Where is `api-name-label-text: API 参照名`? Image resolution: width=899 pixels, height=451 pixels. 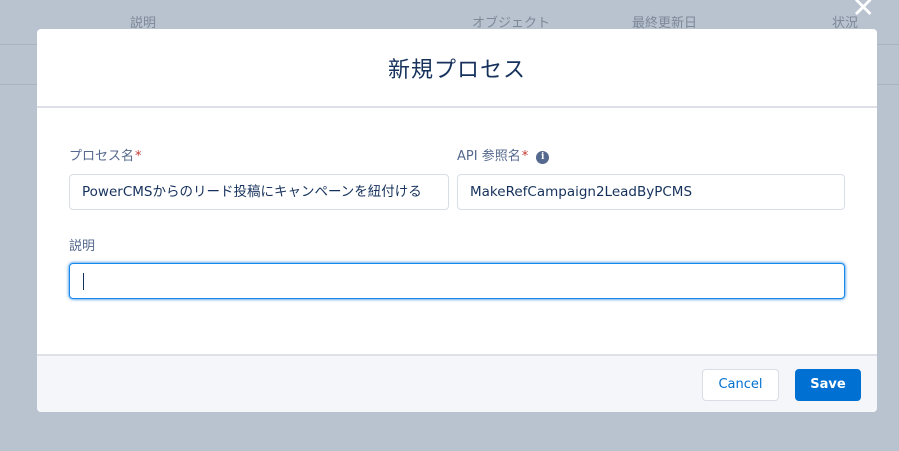
api-name-label-text: API 参照名 is located at coordinates (489, 156).